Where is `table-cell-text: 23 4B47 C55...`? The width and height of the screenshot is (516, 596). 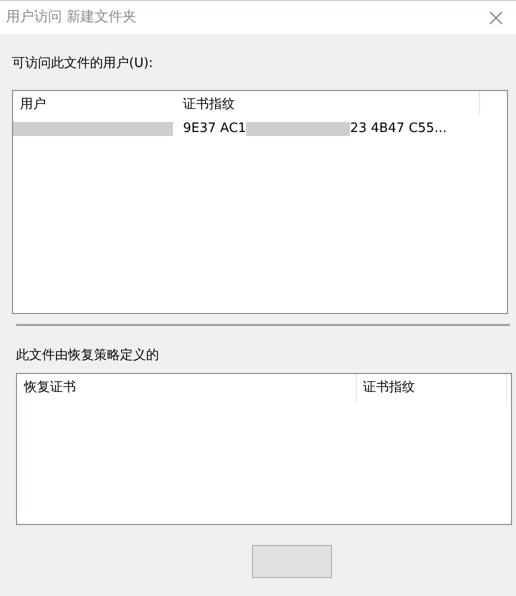 table-cell-text: 23 4B47 C55... is located at coordinates (398, 129).